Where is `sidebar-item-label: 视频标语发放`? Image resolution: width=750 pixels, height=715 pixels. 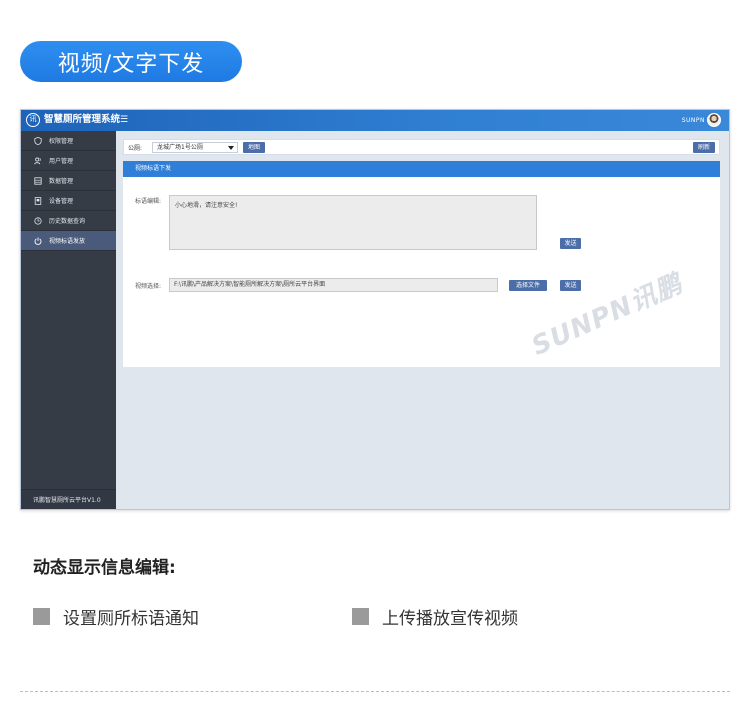
sidebar-item-label: 视频标语发放 is located at coordinates (67, 241).